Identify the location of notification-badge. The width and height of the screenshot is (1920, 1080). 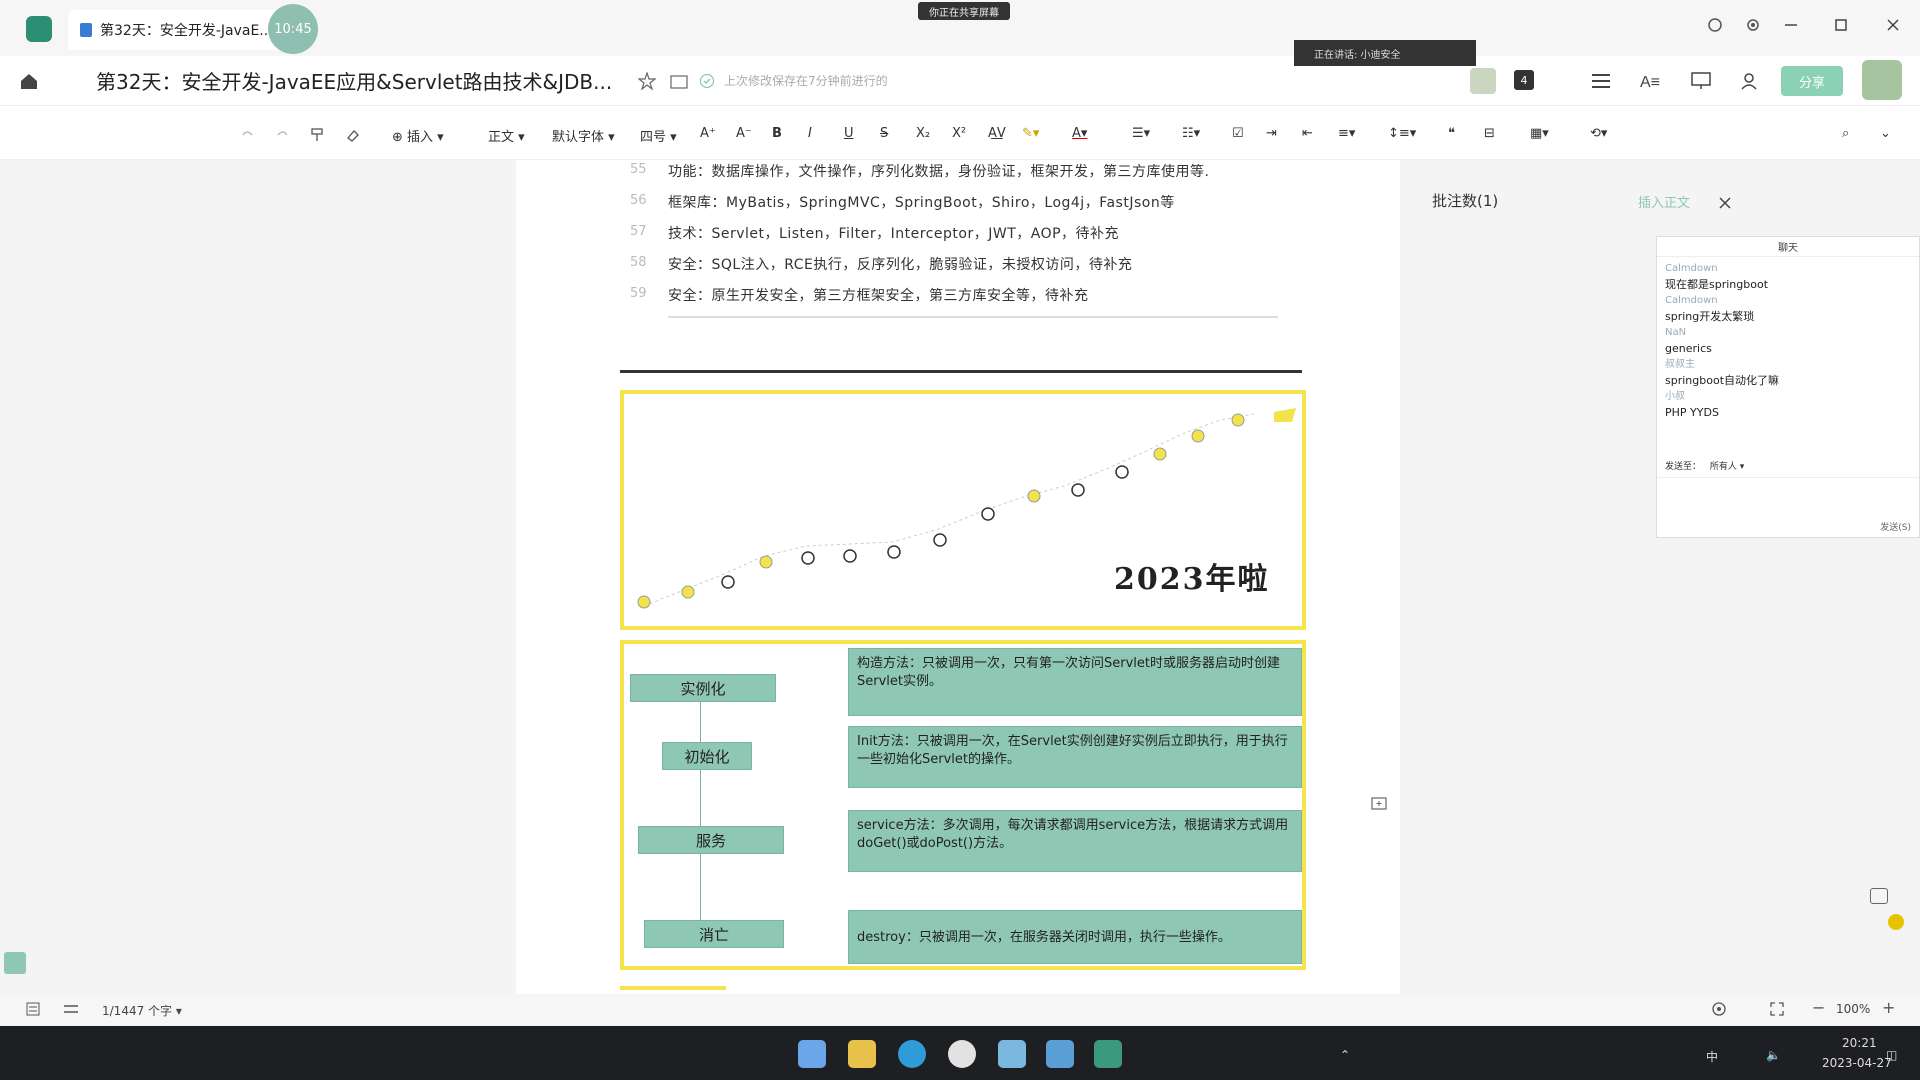
(1896, 922).